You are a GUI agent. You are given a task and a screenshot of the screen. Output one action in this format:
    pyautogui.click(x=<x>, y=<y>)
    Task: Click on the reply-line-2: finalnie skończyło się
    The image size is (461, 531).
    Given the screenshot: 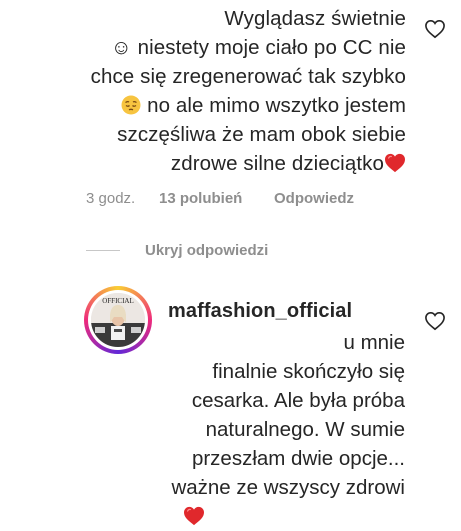 What is the action you would take?
    pyautogui.click(x=308, y=371)
    